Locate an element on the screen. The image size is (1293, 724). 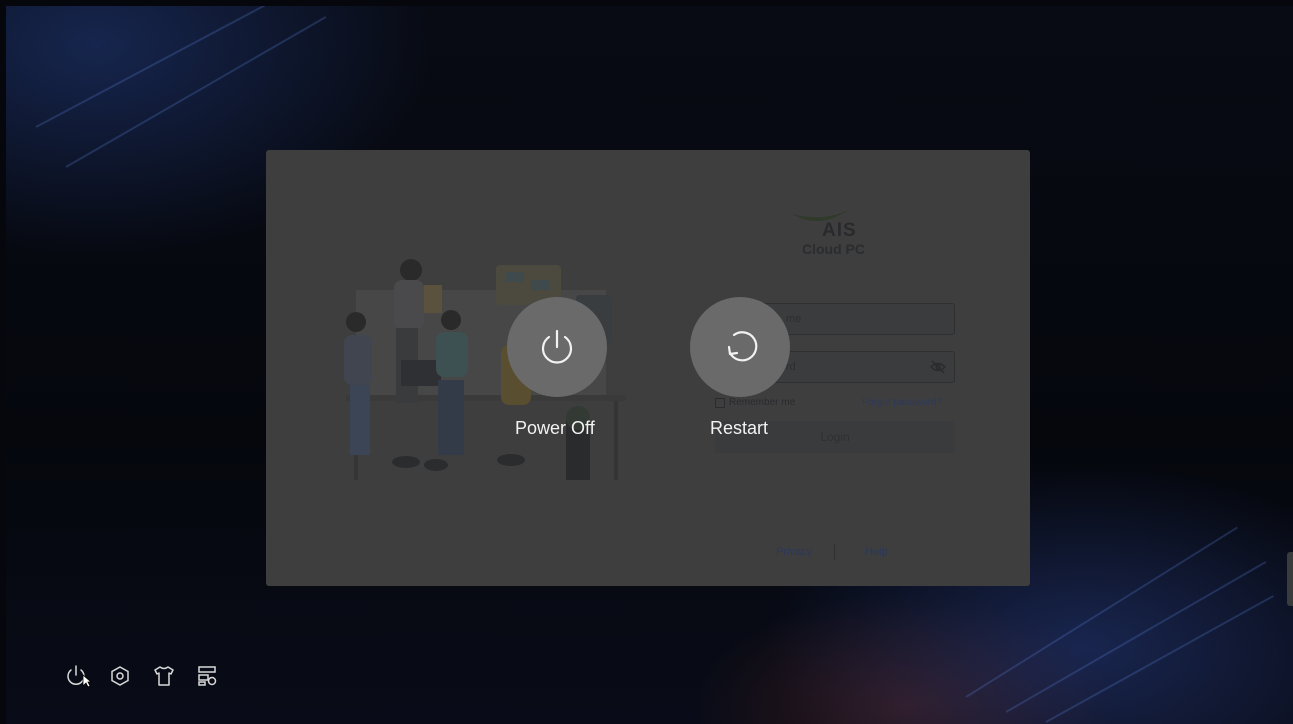
remember-me-checkbox: Remember me is located at coordinates (755, 402).